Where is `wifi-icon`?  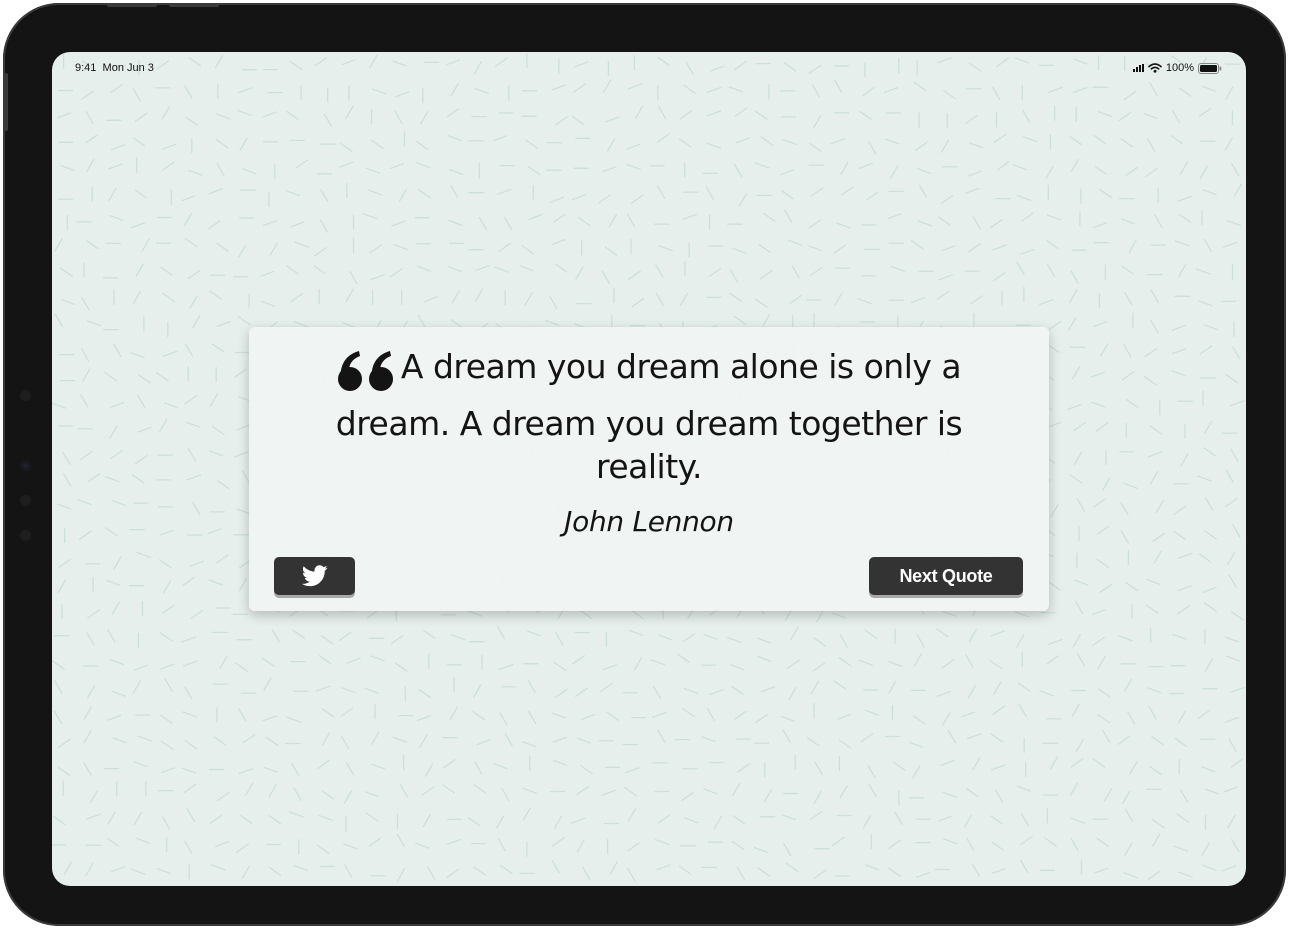
wifi-icon is located at coordinates (1155, 68).